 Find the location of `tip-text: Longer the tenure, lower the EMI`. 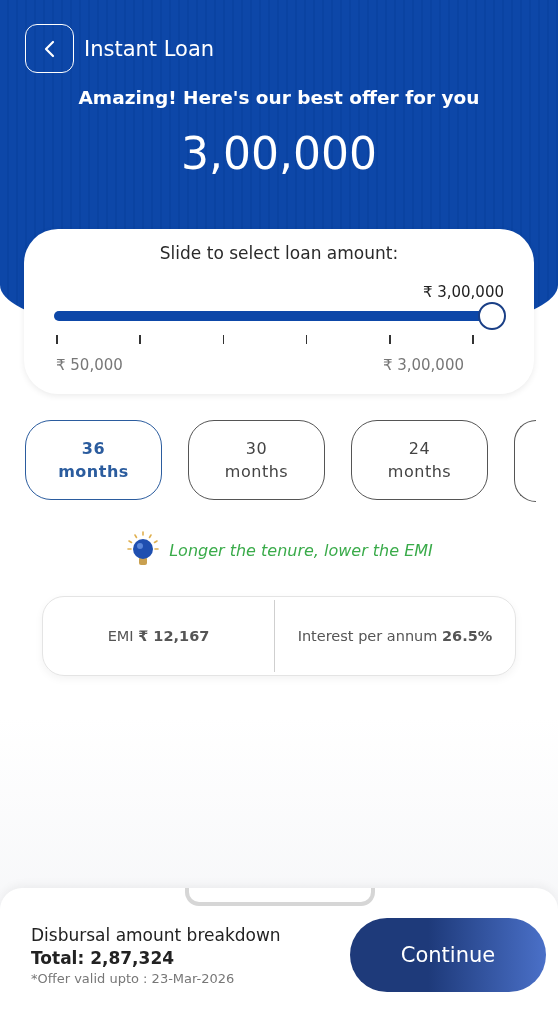

tip-text: Longer the tenure, lower the EMI is located at coordinates (301, 550).